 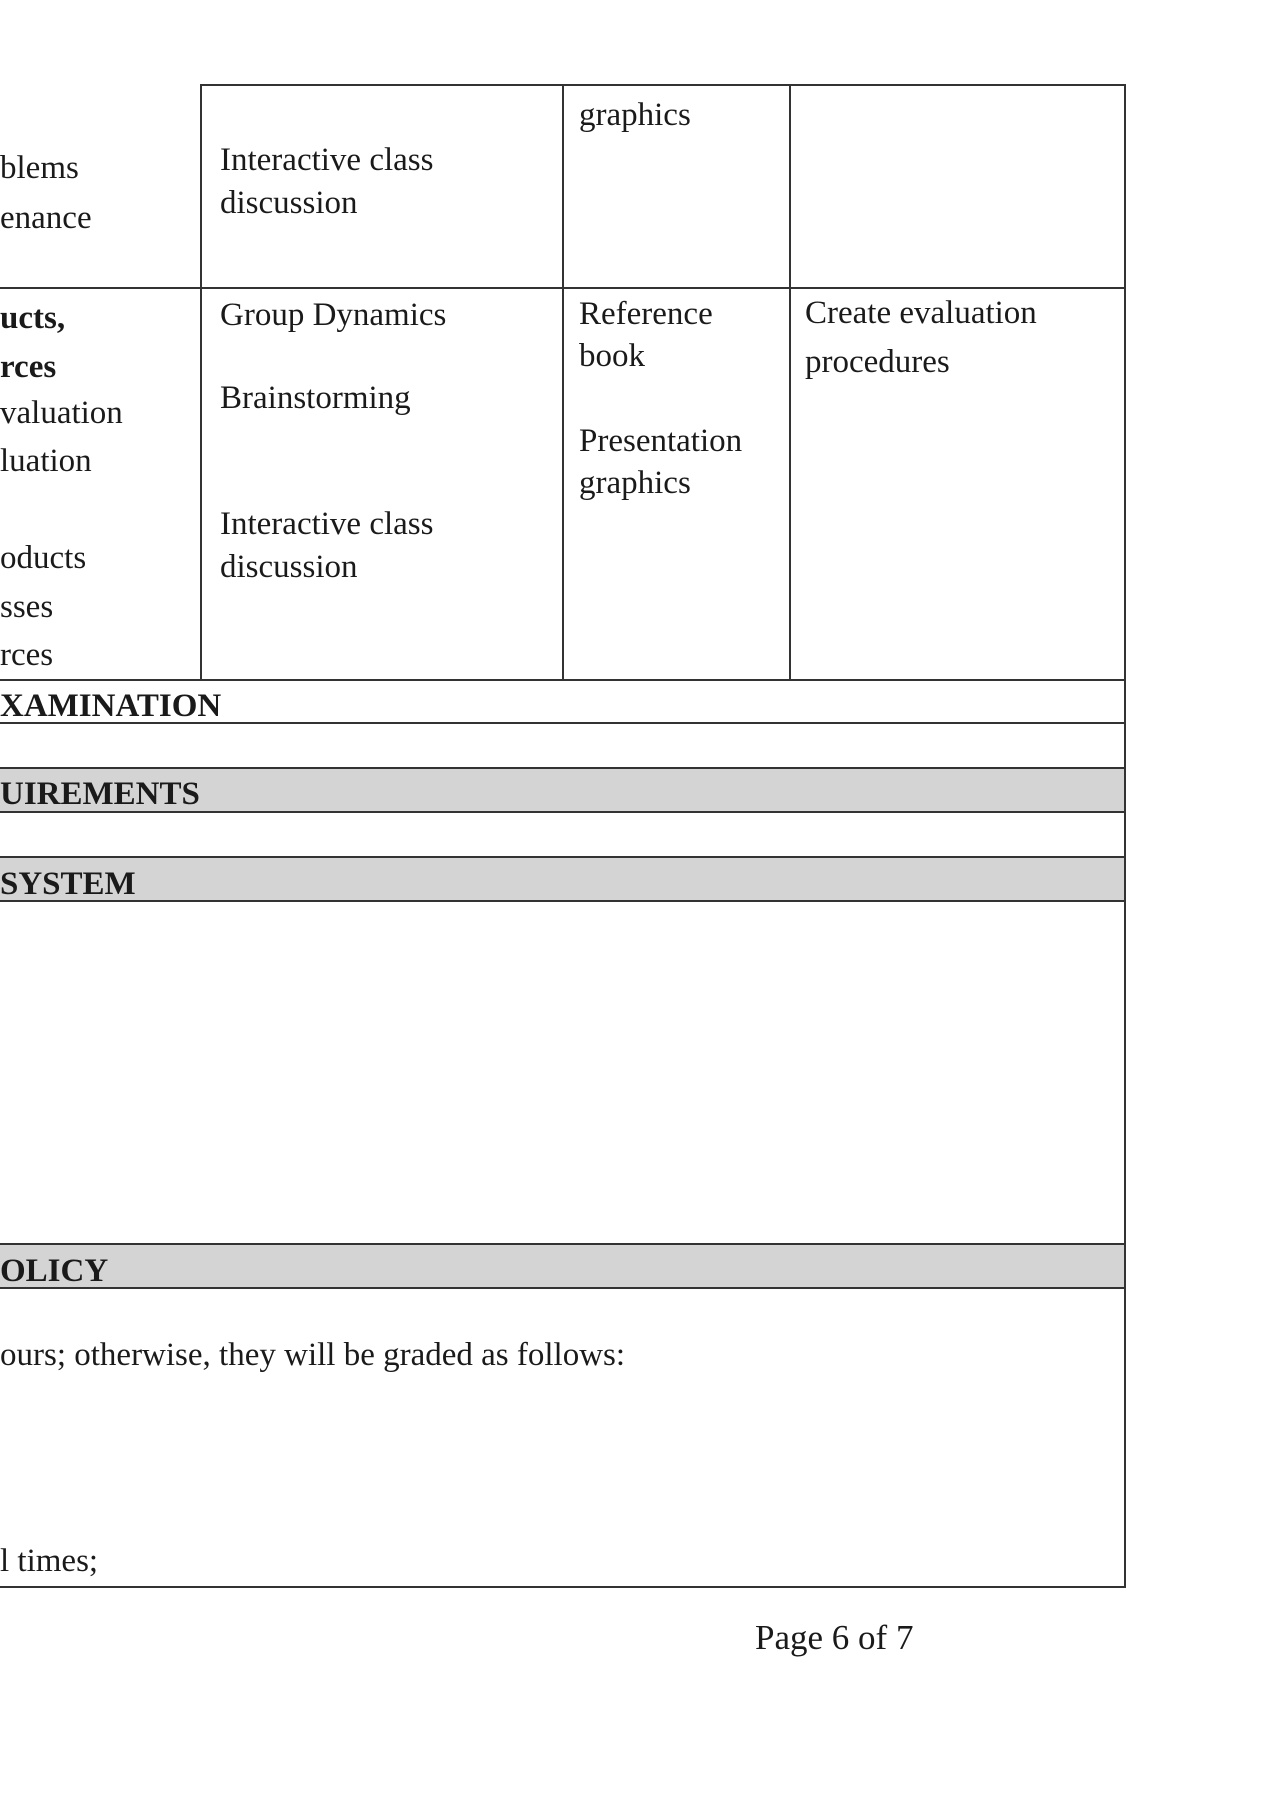 What do you see at coordinates (27, 655) in the screenshot?
I see `row2-col1-line5: rces` at bounding box center [27, 655].